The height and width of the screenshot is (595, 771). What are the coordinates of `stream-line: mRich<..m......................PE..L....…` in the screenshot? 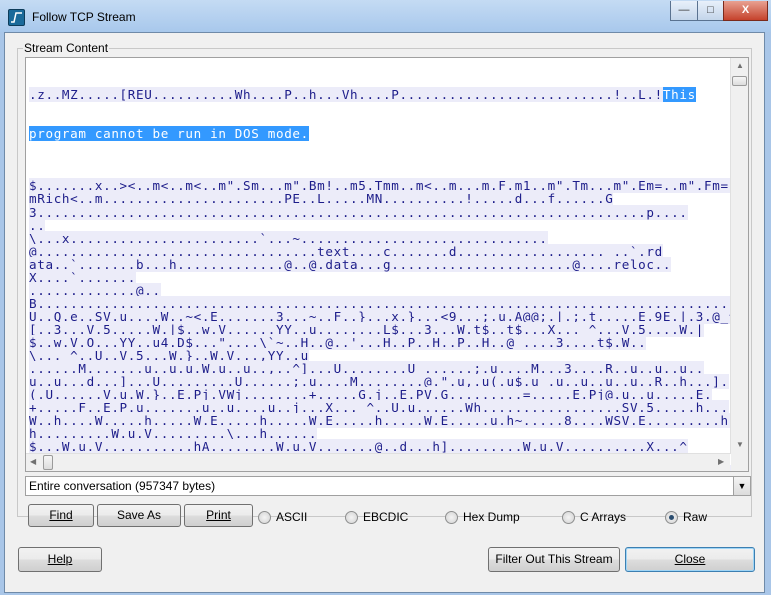 It's located at (388, 199).